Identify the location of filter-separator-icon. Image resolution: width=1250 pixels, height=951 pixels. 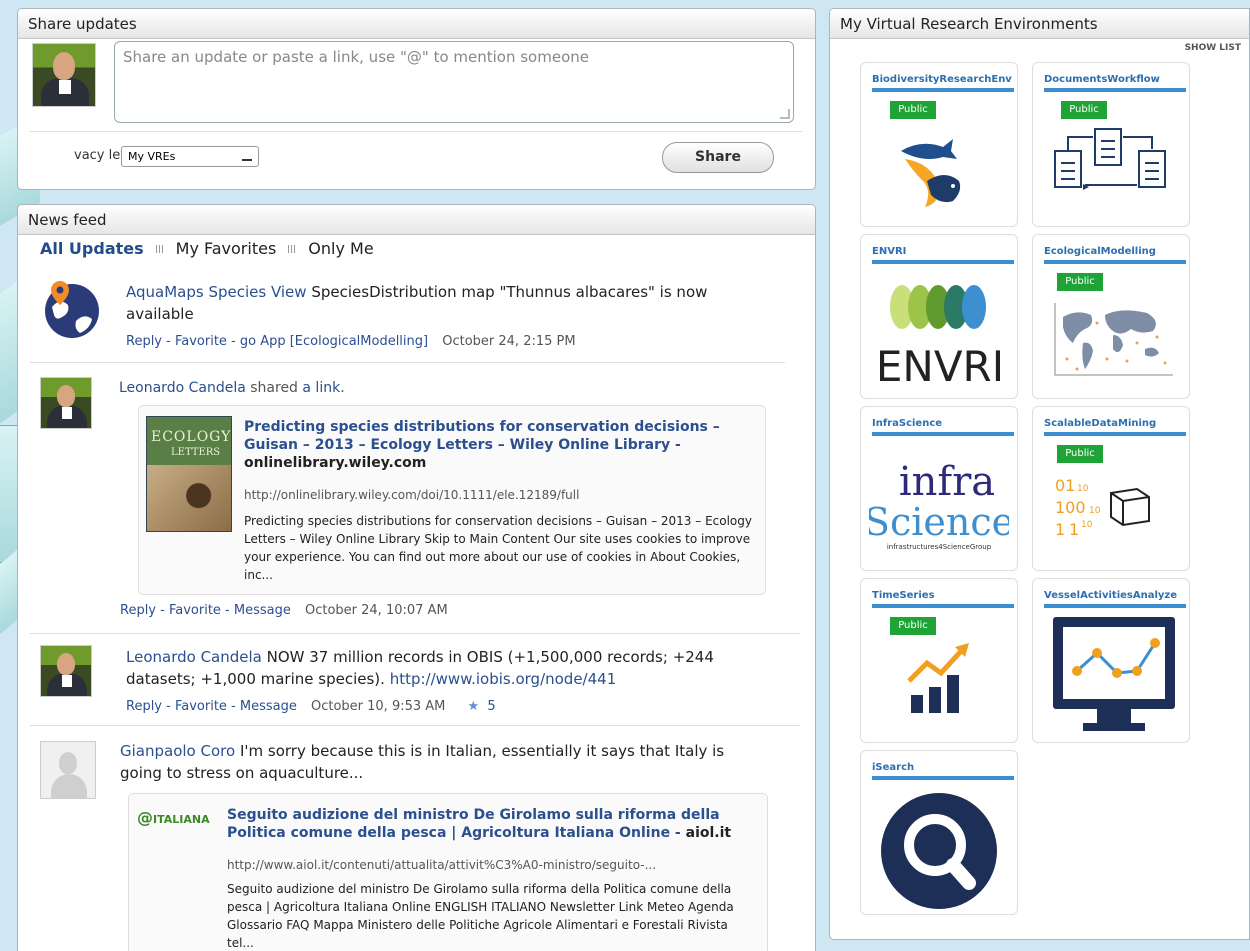
(159, 248).